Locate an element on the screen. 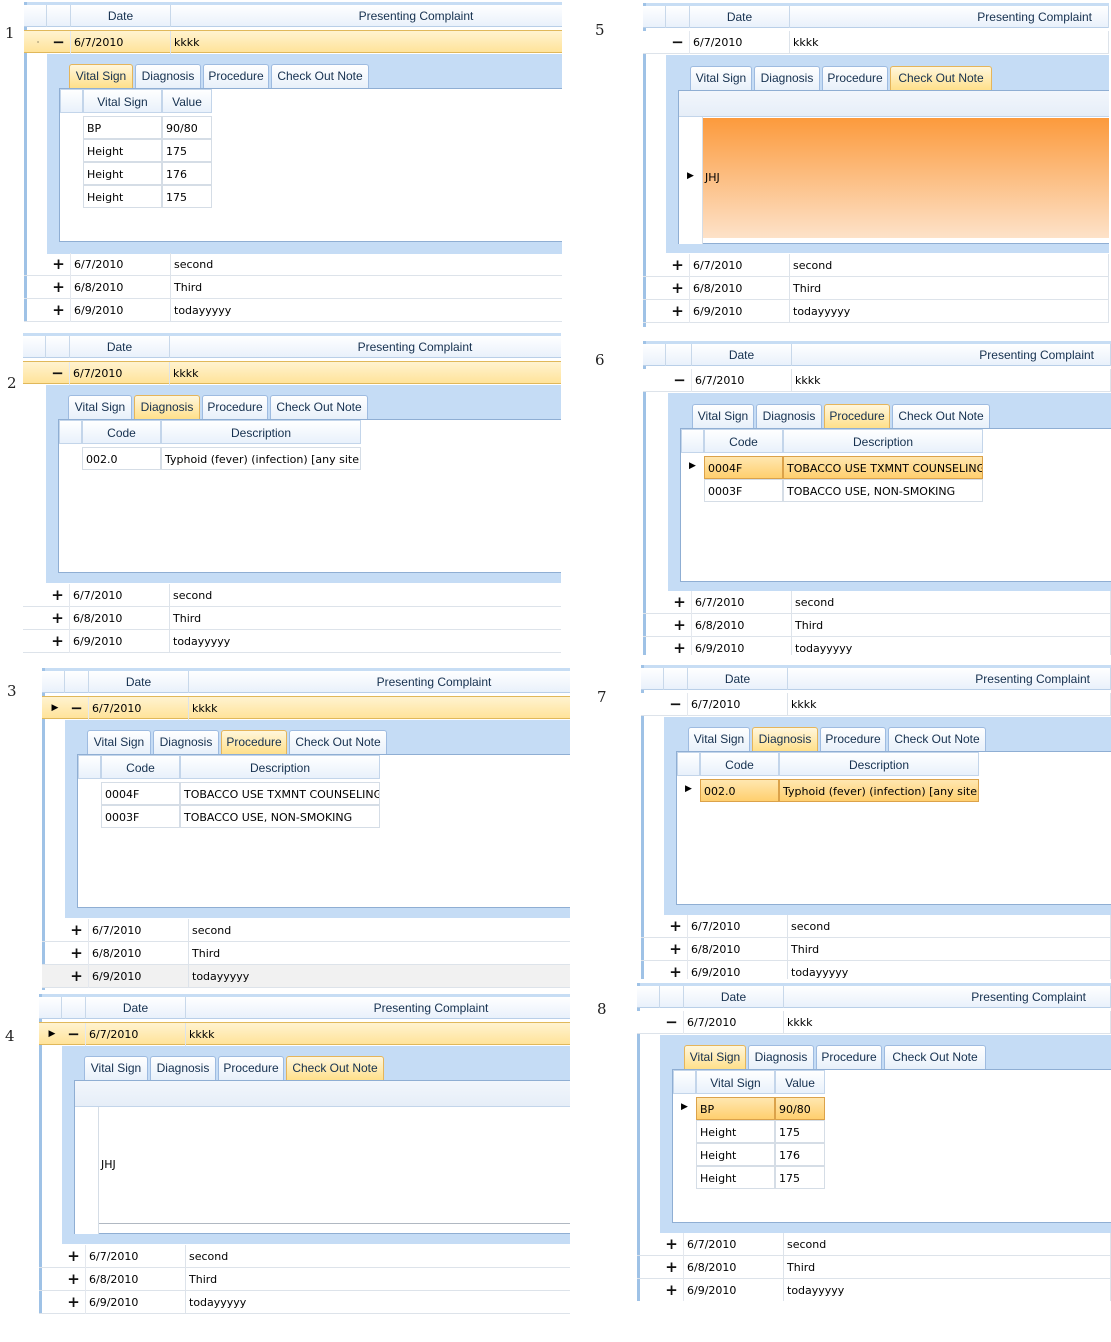  check-out-note-text: JHJ is located at coordinates (108, 1164).